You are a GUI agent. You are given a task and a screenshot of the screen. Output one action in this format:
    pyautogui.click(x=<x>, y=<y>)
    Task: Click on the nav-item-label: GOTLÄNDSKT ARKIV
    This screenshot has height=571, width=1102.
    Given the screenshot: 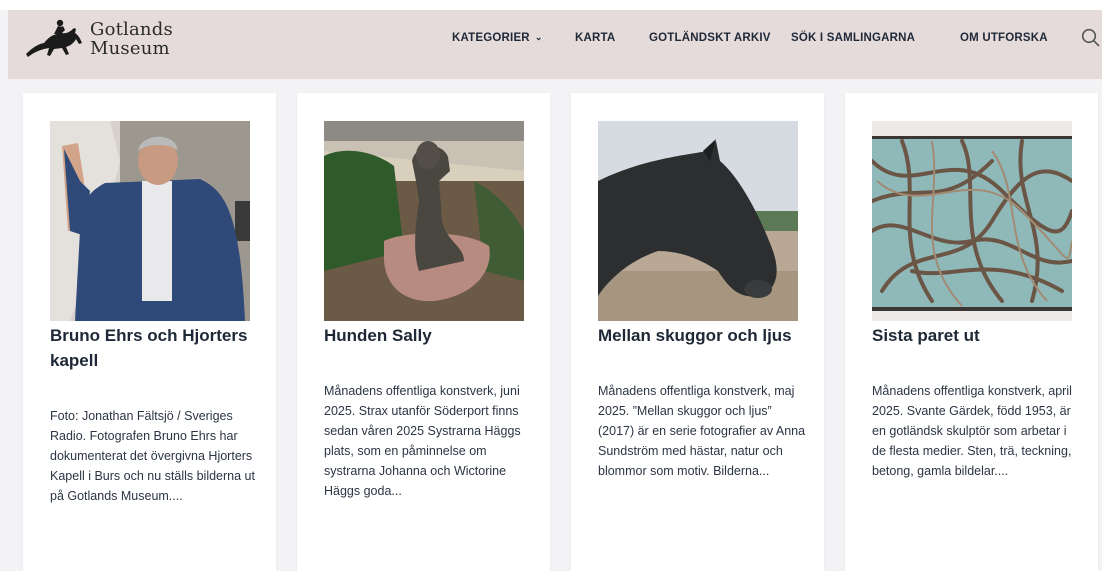 What is the action you would take?
    pyautogui.click(x=710, y=38)
    